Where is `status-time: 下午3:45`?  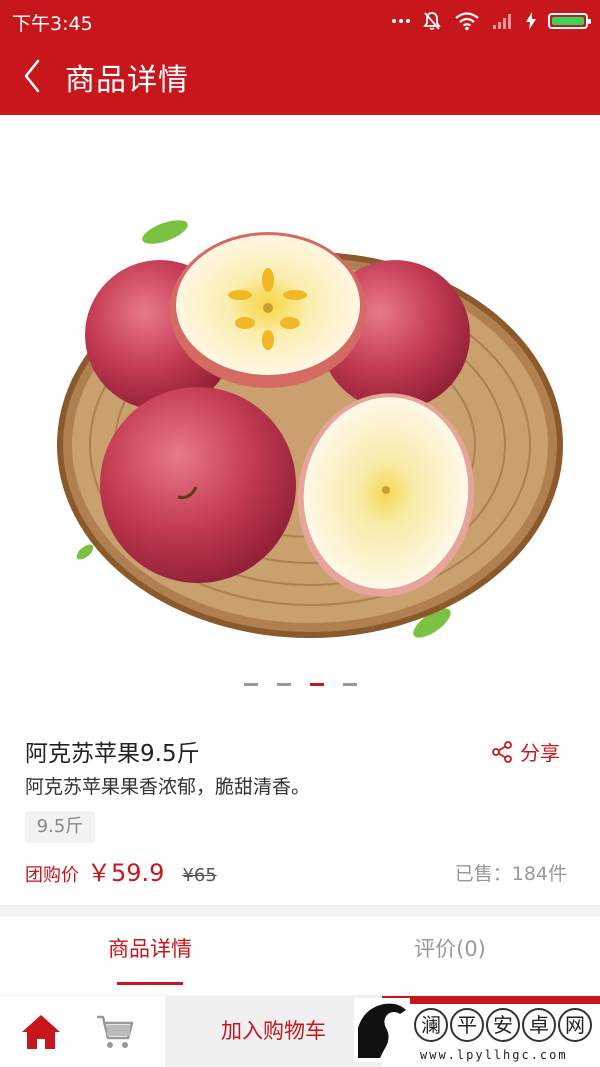
status-time: 下午3:45 is located at coordinates (52, 24).